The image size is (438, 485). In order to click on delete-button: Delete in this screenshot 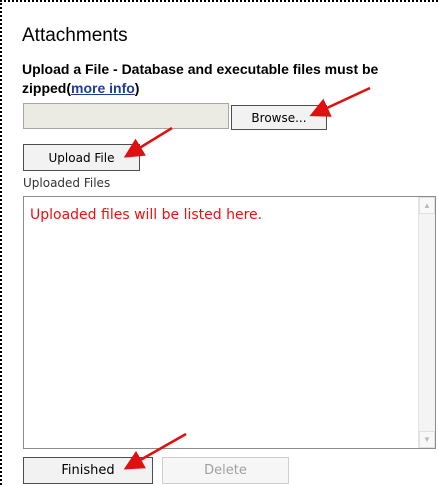, I will do `click(225, 470)`.